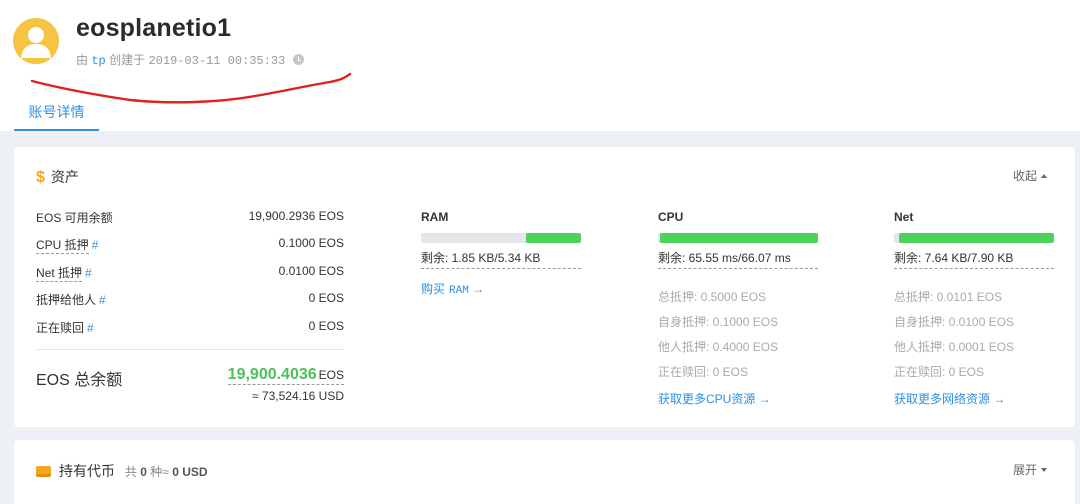 Image resolution: width=1080 pixels, height=504 pixels. I want to click on balance-row-staked-others: 抵押给他人 # 0 EOS, so click(190, 299).